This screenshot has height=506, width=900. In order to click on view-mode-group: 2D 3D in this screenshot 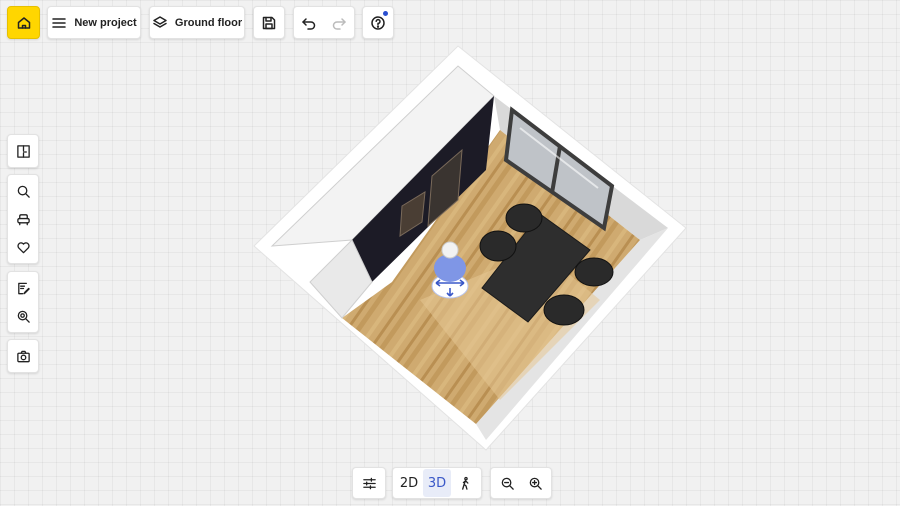, I will do `click(437, 483)`.